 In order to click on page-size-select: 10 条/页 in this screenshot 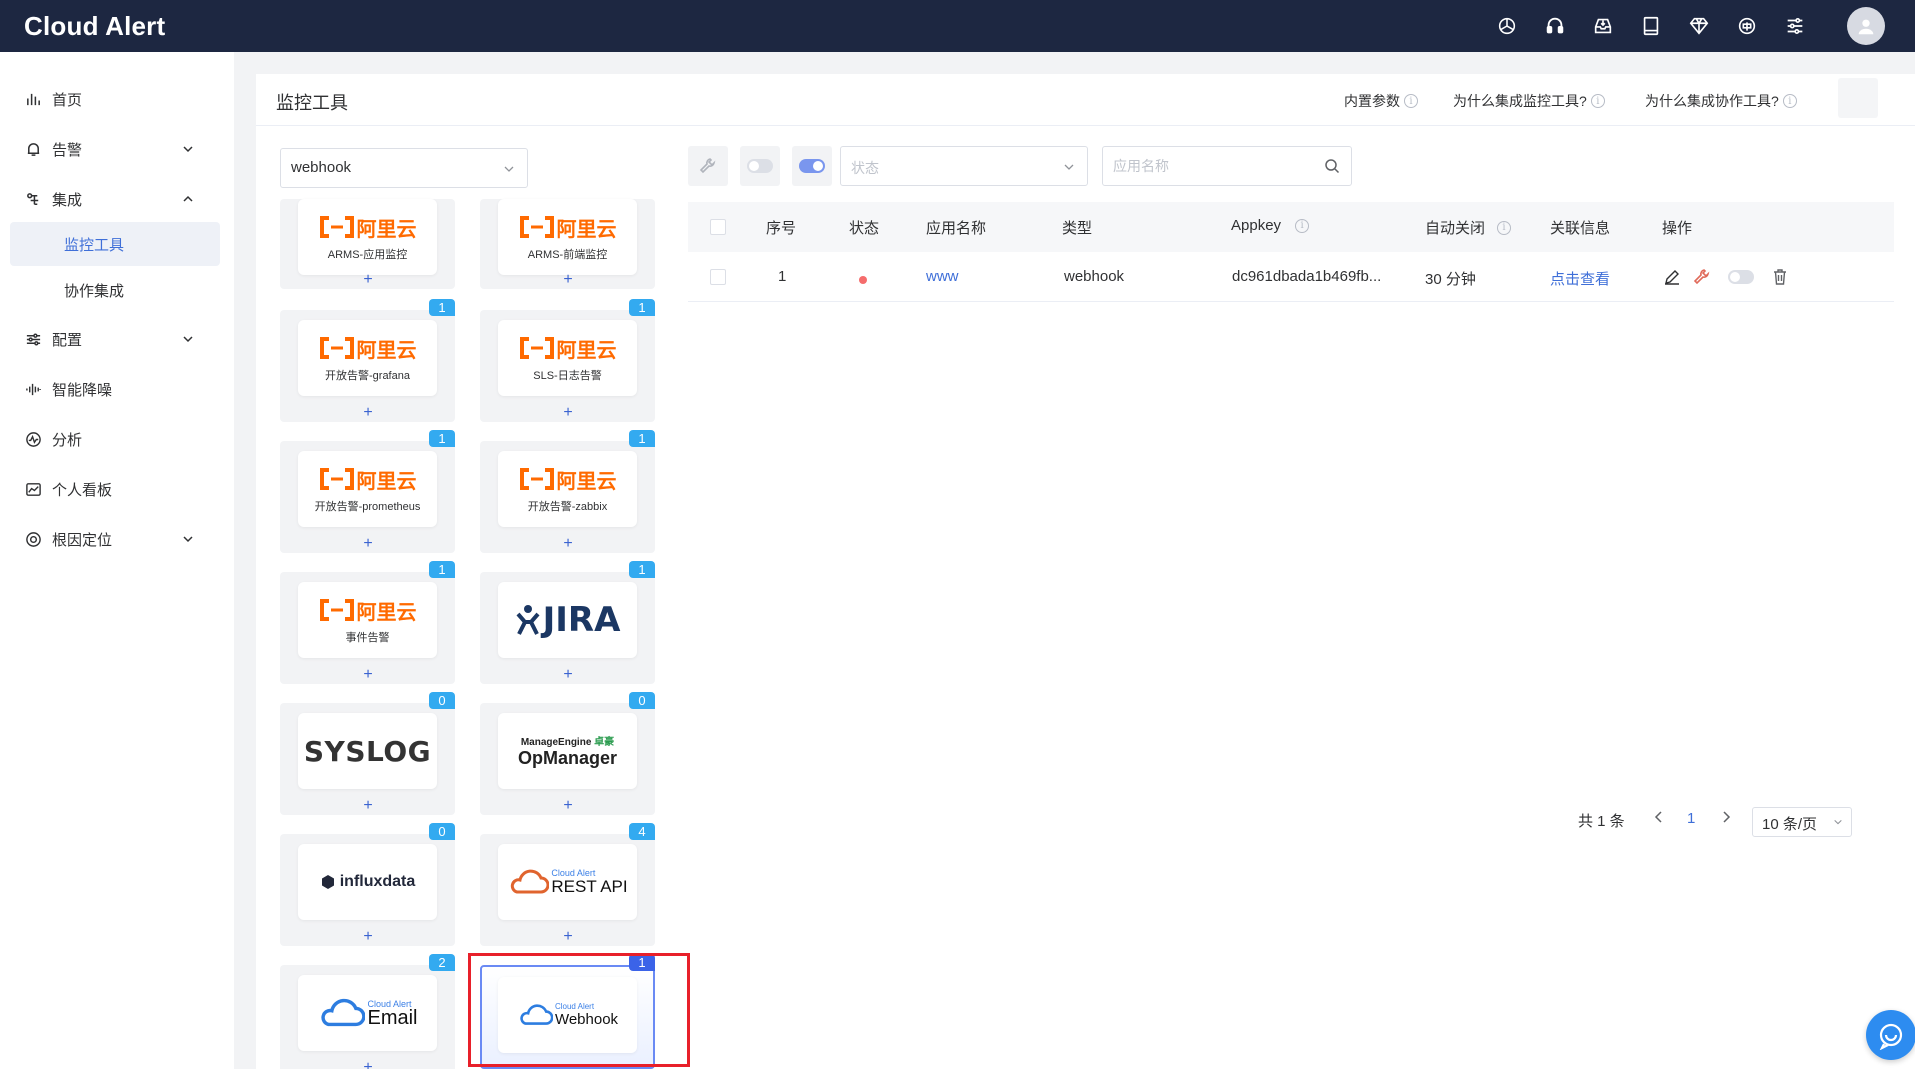, I will do `click(1802, 822)`.